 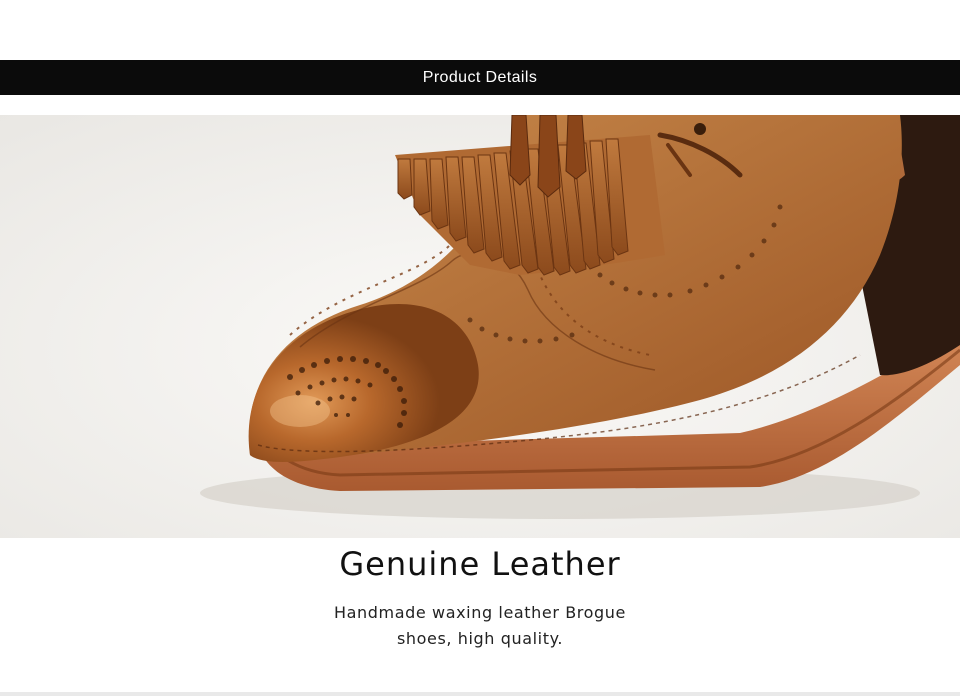 What do you see at coordinates (480, 694) in the screenshot?
I see `bottom-divider` at bounding box center [480, 694].